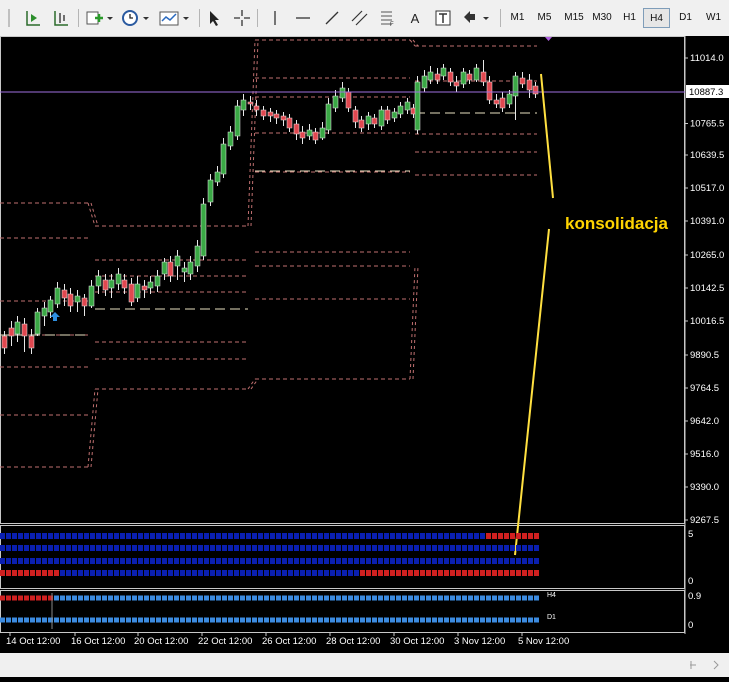 The width and height of the screenshot is (729, 682). Describe the element at coordinates (275, 18) in the screenshot. I see `vertical-line-icon` at that location.